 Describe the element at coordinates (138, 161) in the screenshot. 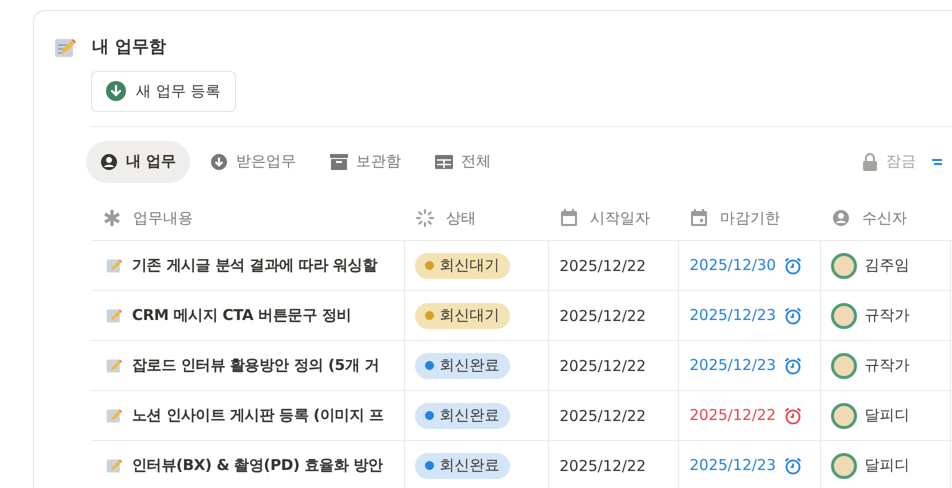

I see `tab: 내 업무` at that location.